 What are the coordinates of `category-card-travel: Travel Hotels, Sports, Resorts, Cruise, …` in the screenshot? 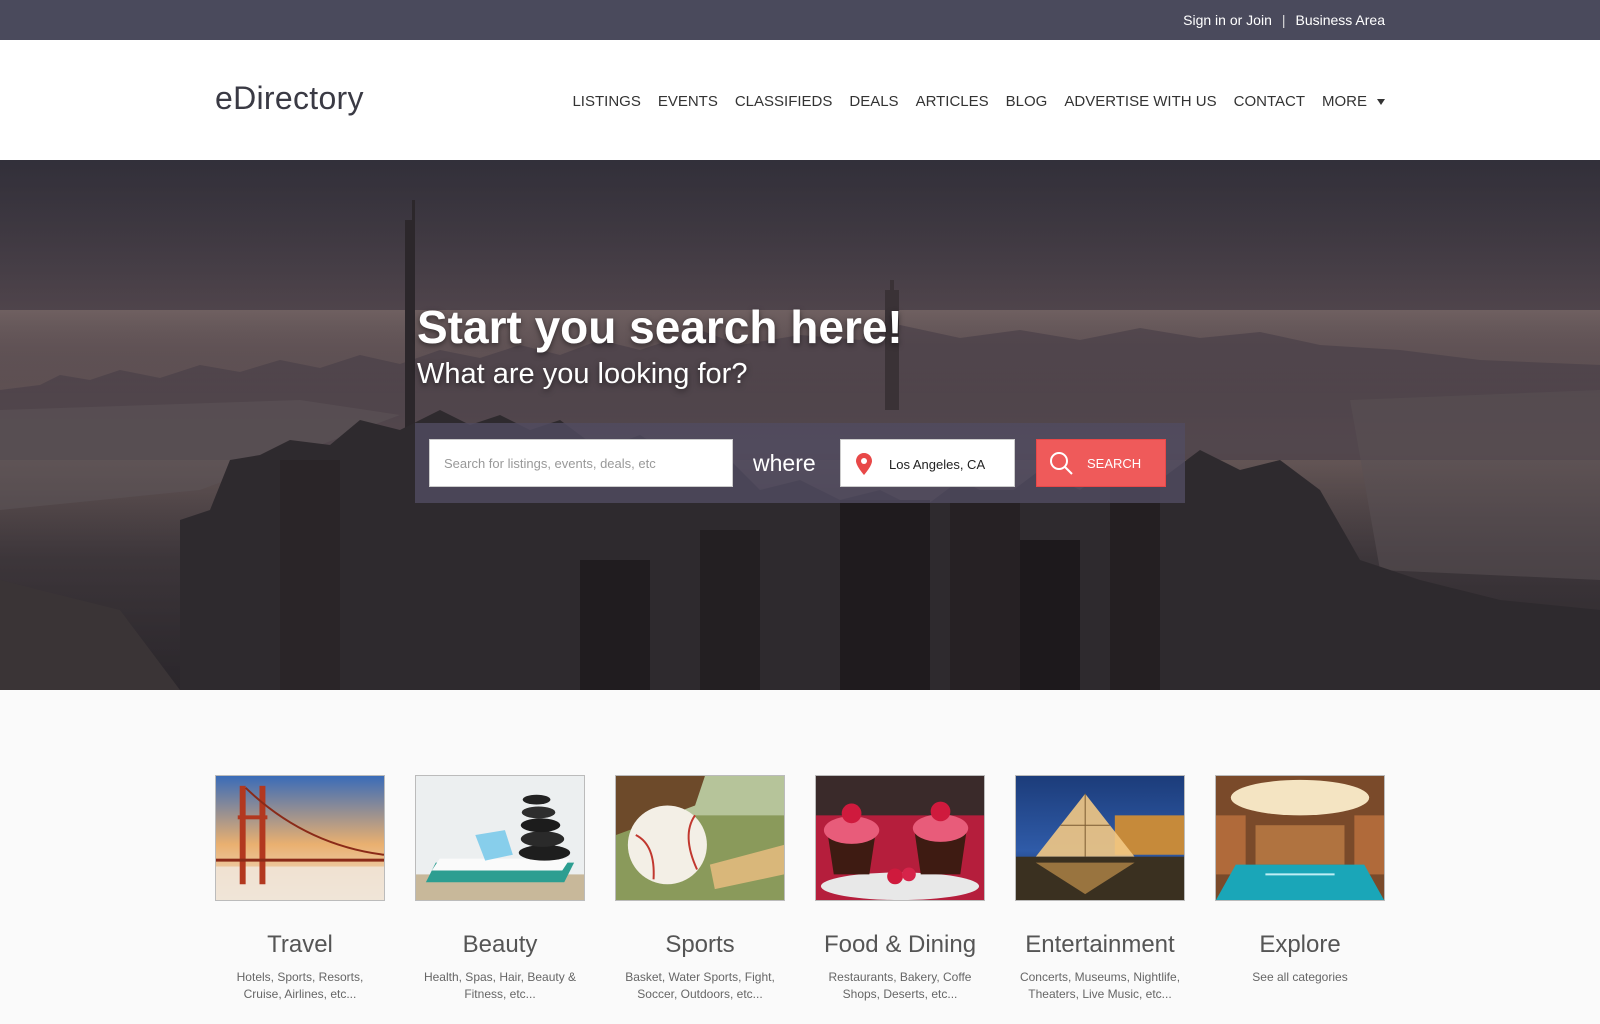 It's located at (300, 889).